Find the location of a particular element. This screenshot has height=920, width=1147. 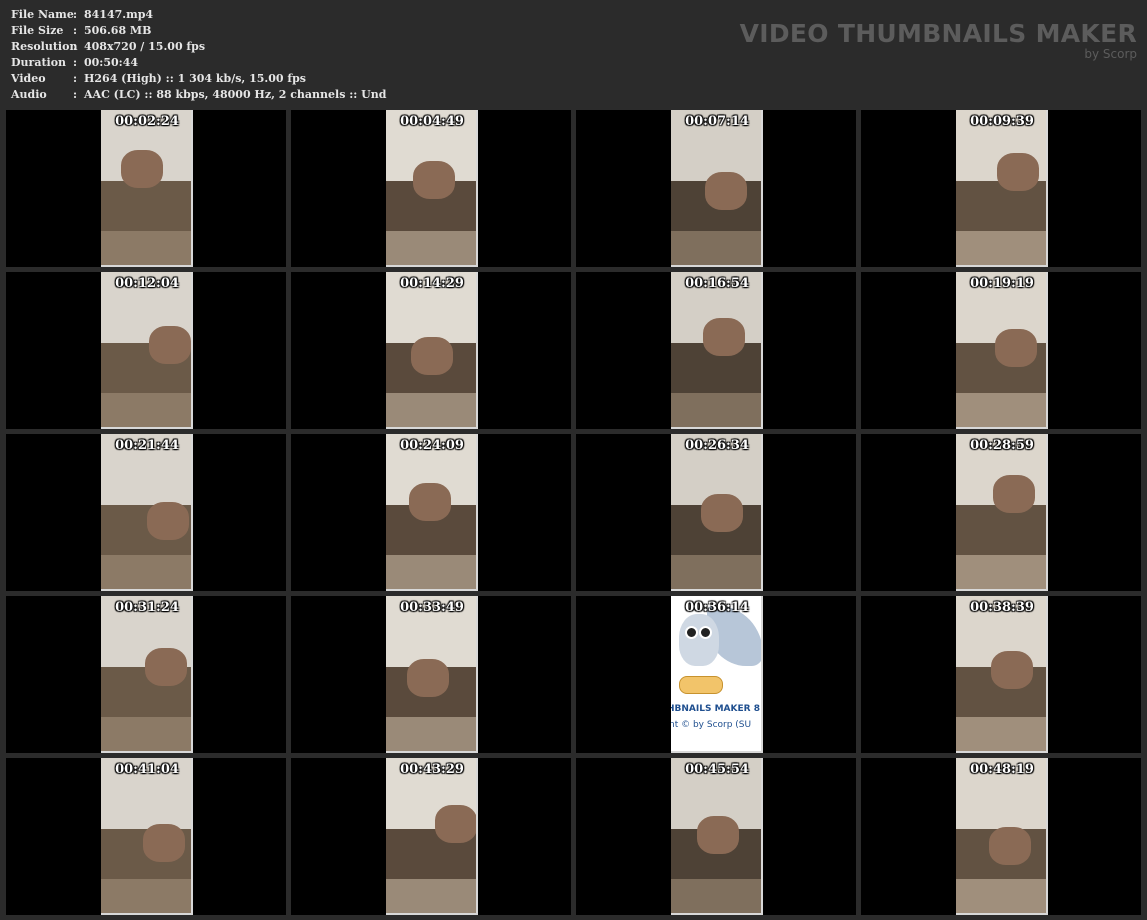

thumbnail-cell: 00:33:49 is located at coordinates (431, 674).